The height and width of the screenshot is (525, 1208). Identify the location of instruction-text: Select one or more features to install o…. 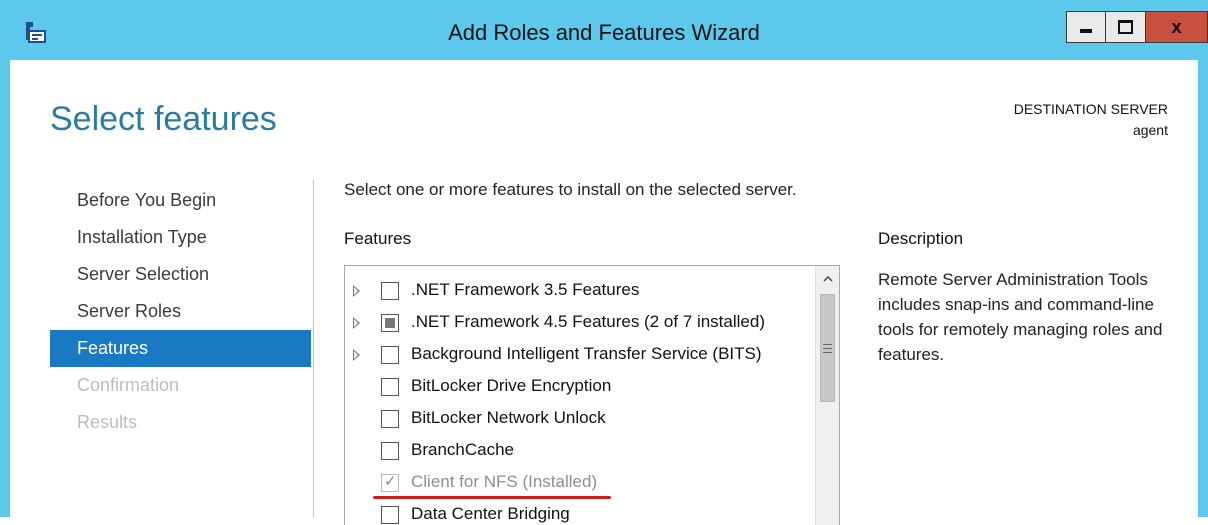
(570, 189).